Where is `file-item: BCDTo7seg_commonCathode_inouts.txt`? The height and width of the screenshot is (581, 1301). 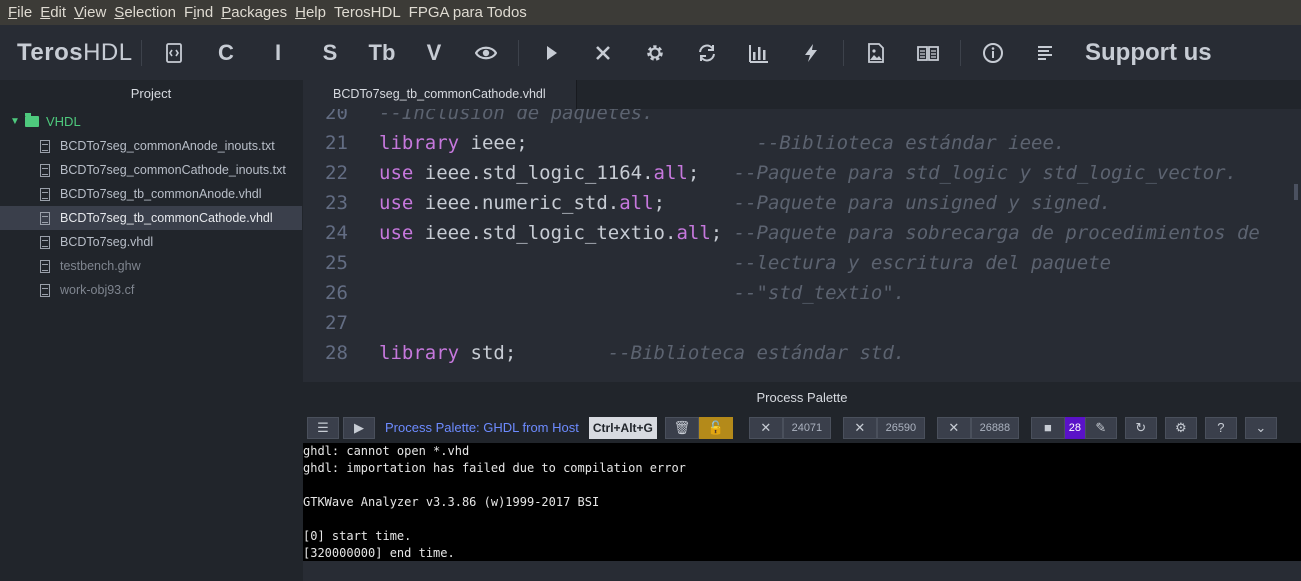
file-item: BCDTo7seg_commonCathode_inouts.txt is located at coordinates (151, 170).